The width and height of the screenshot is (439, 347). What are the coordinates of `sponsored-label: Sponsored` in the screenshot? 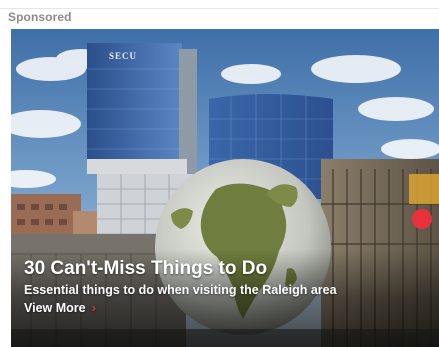 It's located at (40, 17).